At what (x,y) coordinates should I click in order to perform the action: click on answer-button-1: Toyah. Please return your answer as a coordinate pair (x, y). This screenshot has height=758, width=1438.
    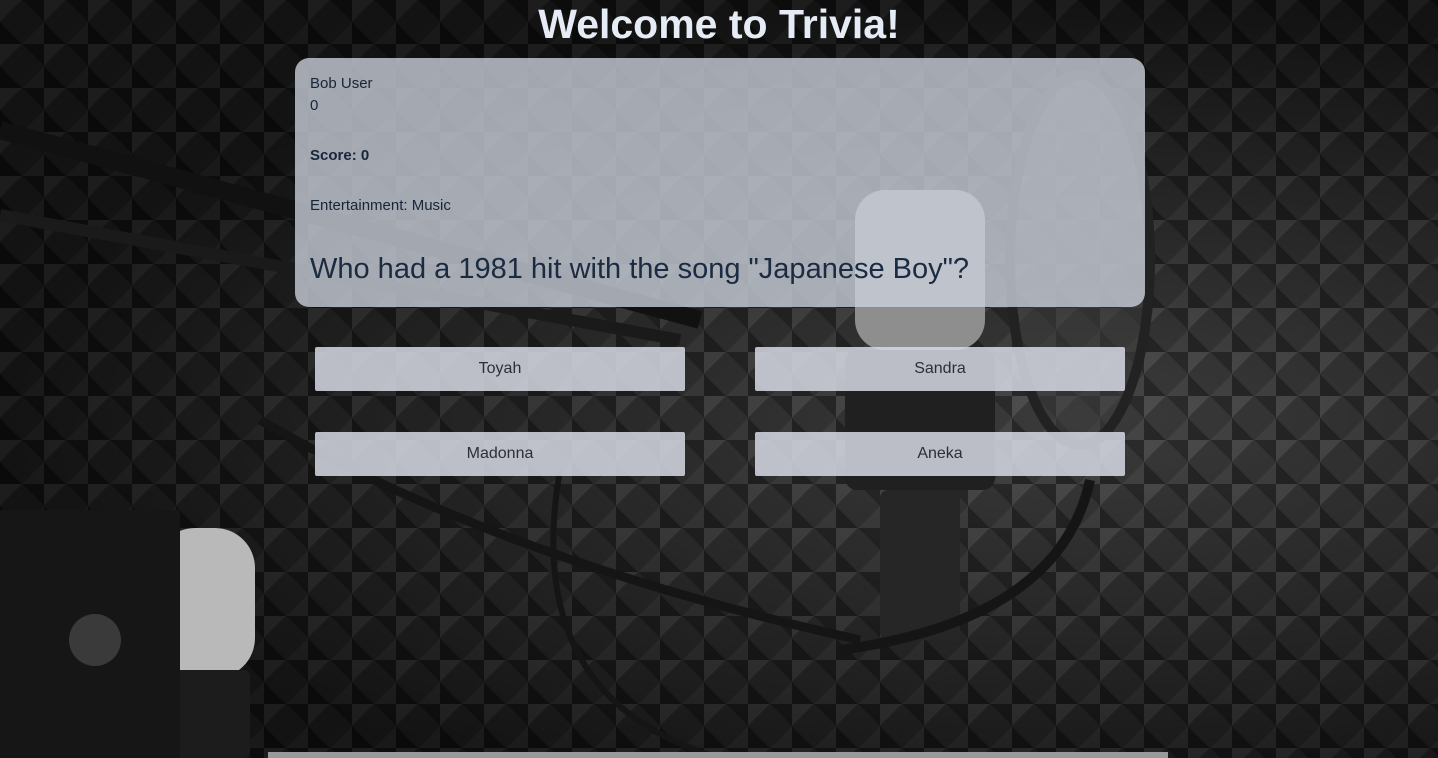
    Looking at the image, I should click on (500, 369).